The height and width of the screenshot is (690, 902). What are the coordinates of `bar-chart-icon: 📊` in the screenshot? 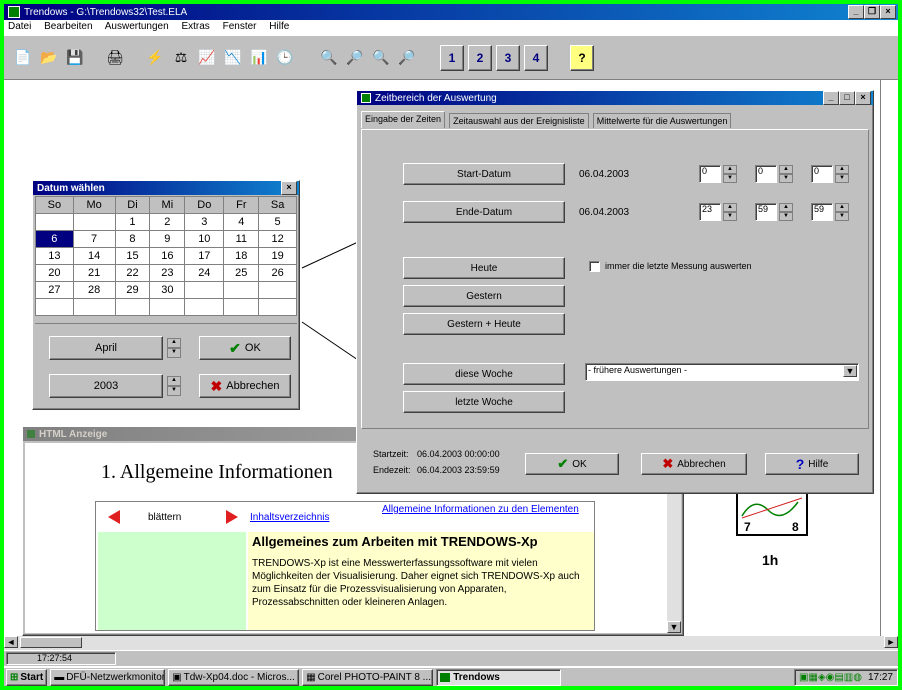 It's located at (259, 58).